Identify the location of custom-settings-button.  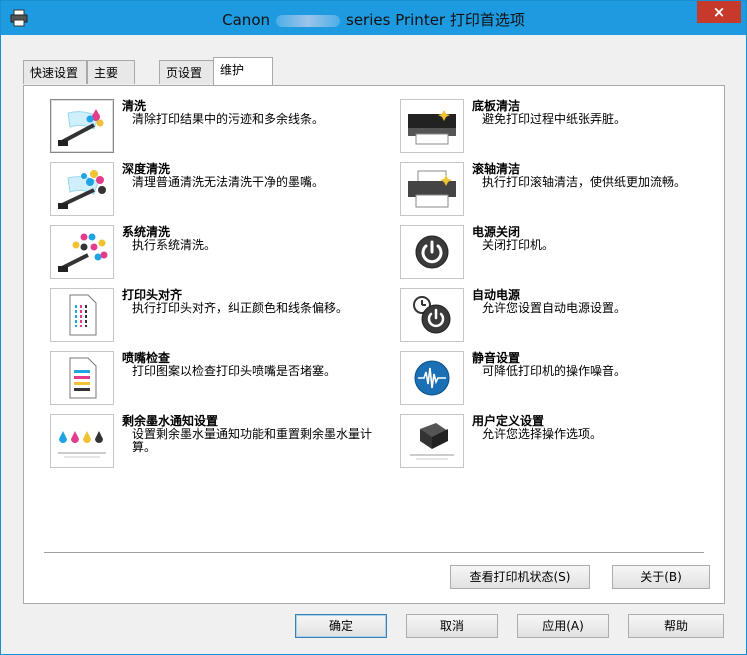
(432, 441).